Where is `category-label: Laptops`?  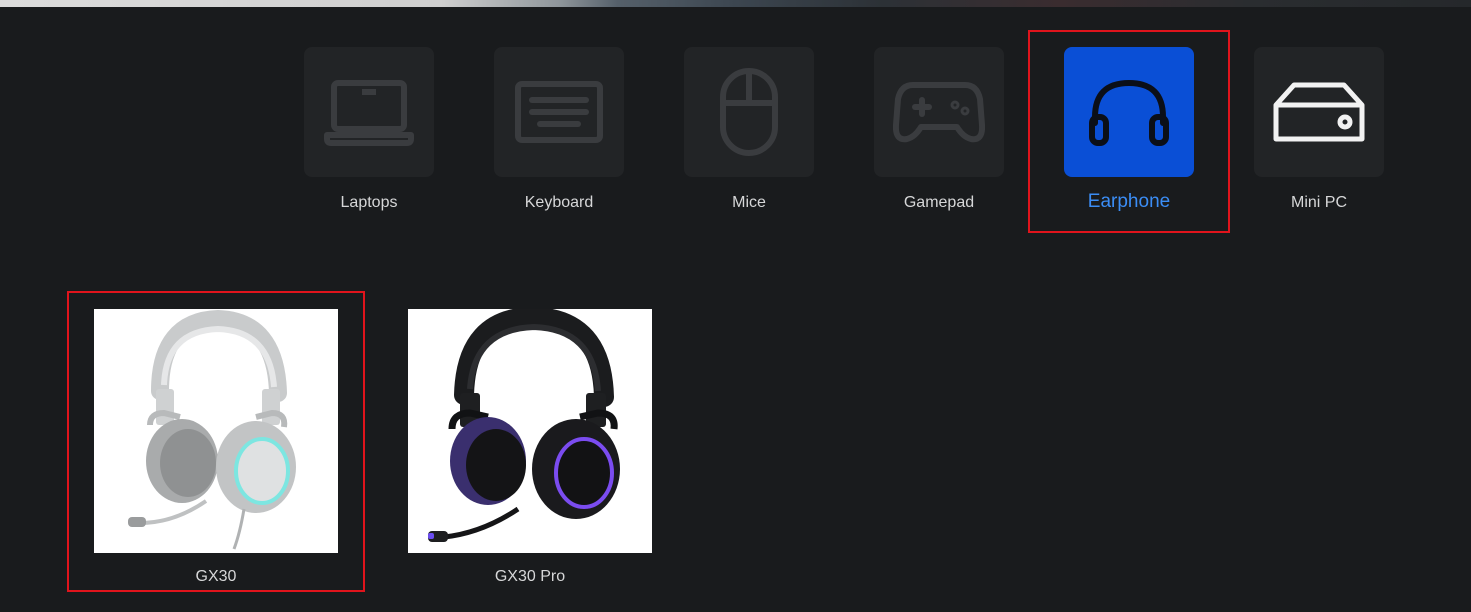
category-label: Laptops is located at coordinates (369, 202).